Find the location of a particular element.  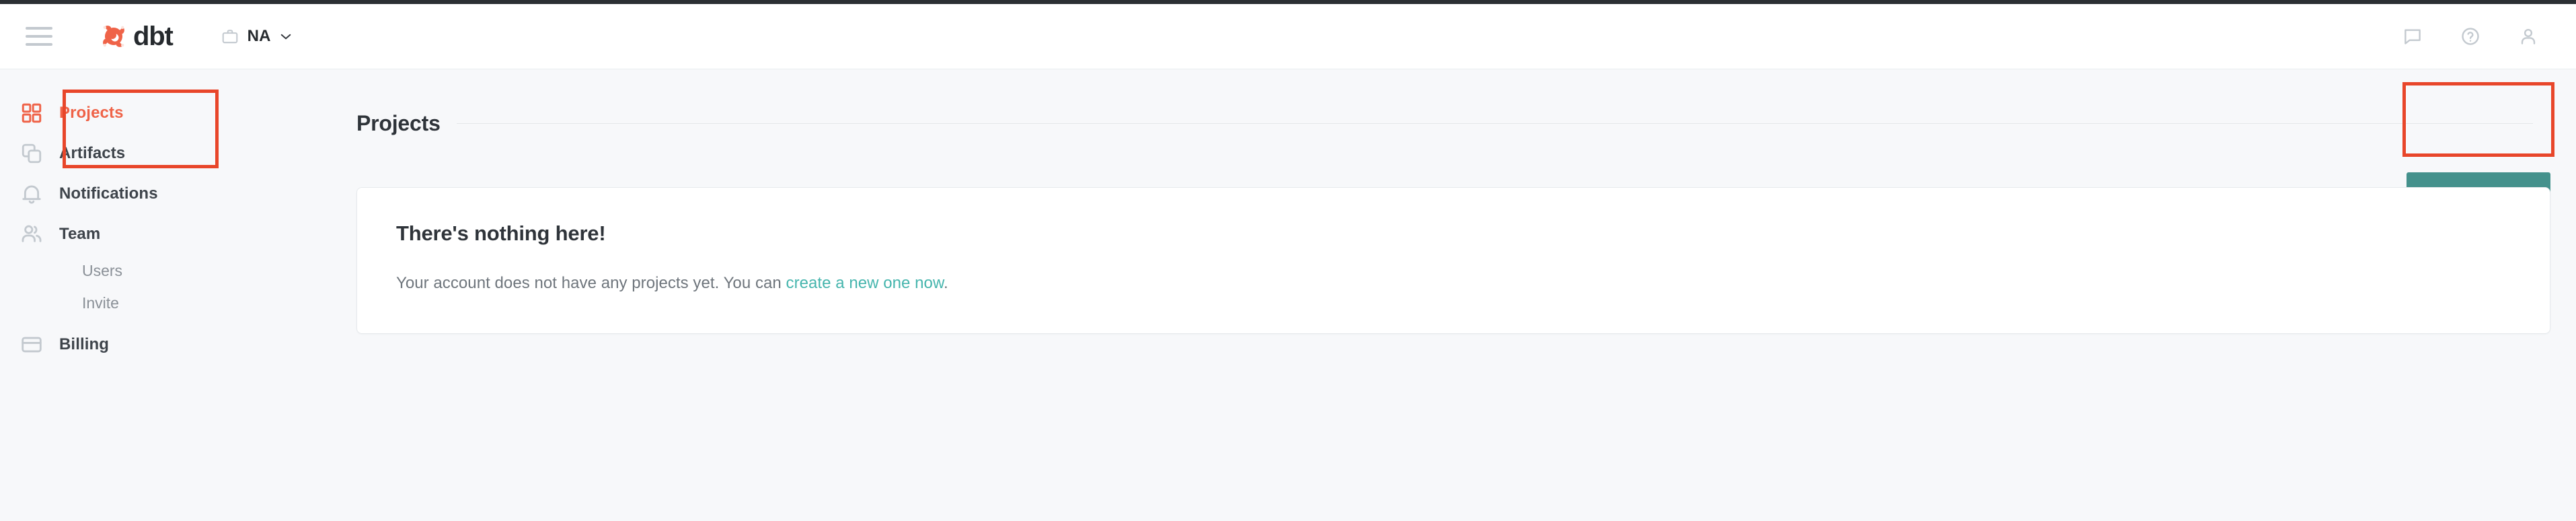

sidebar-item-billing: Billing is located at coordinates (178, 344).